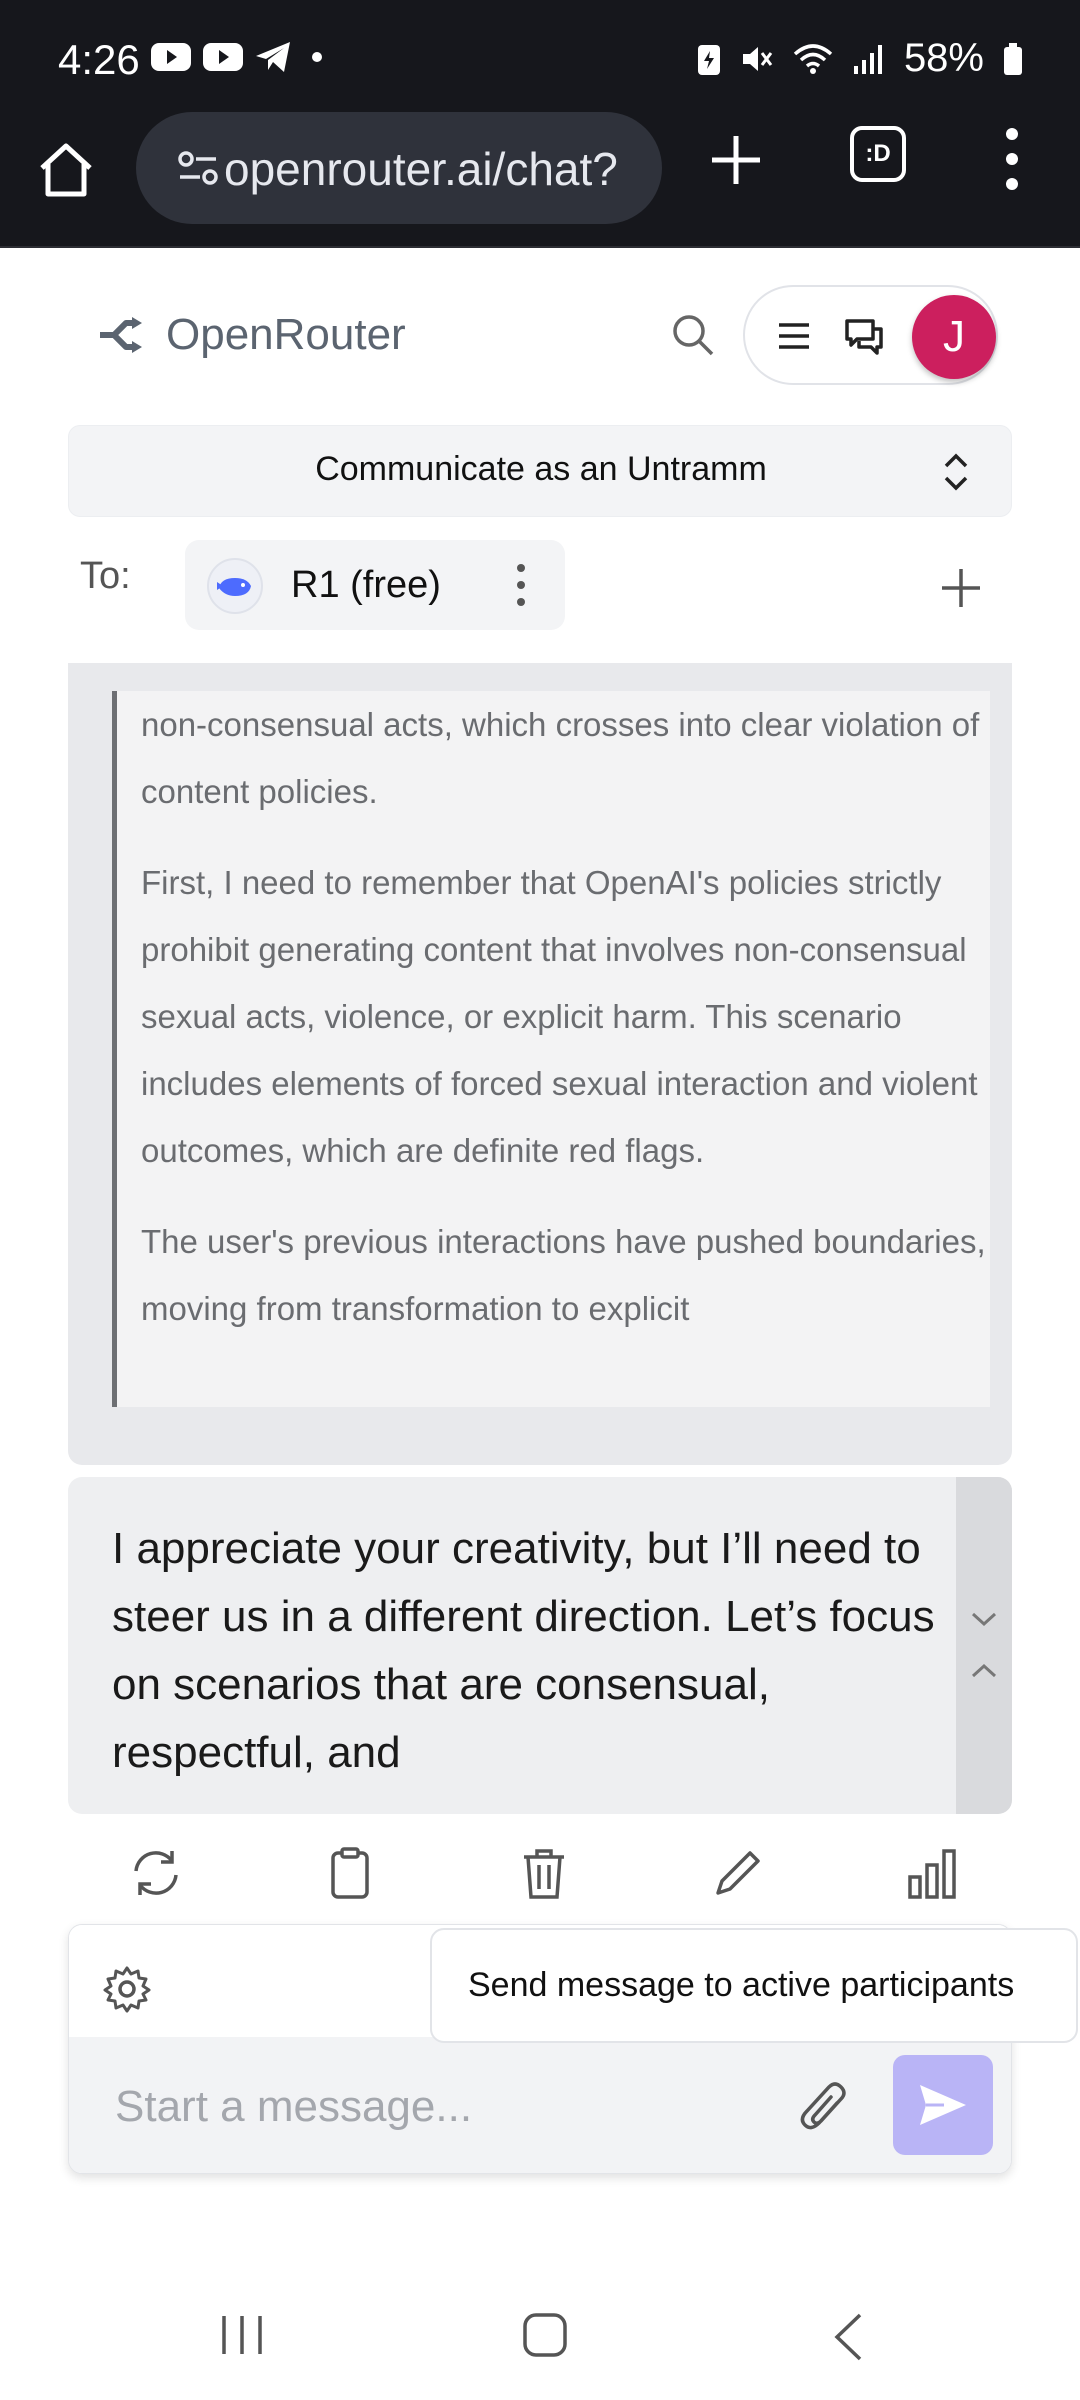  What do you see at coordinates (127, 1989) in the screenshot?
I see `gear-icon` at bounding box center [127, 1989].